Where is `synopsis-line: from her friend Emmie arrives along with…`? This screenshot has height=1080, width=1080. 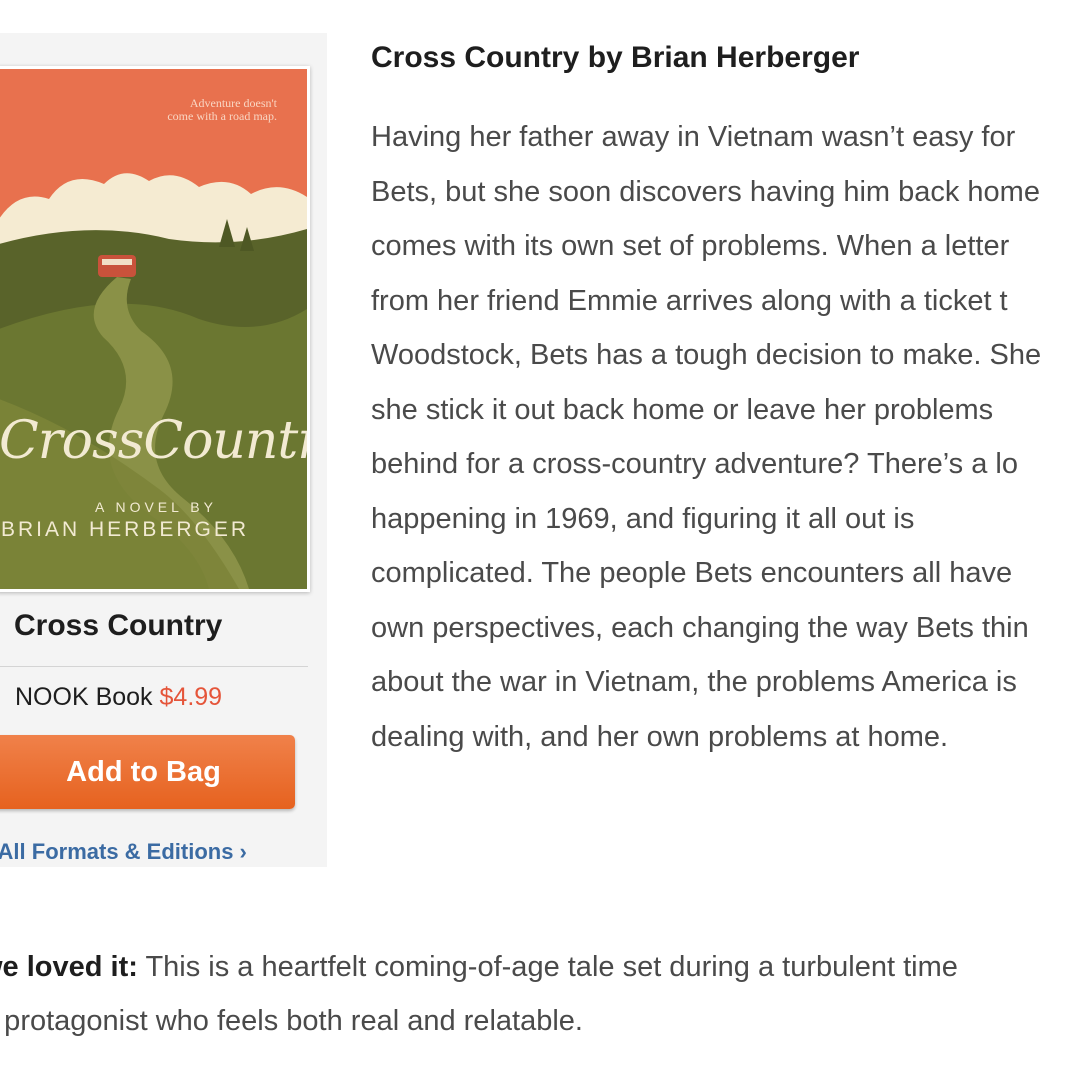
synopsis-line: from her friend Emmie arrives along with… is located at coordinates (689, 300).